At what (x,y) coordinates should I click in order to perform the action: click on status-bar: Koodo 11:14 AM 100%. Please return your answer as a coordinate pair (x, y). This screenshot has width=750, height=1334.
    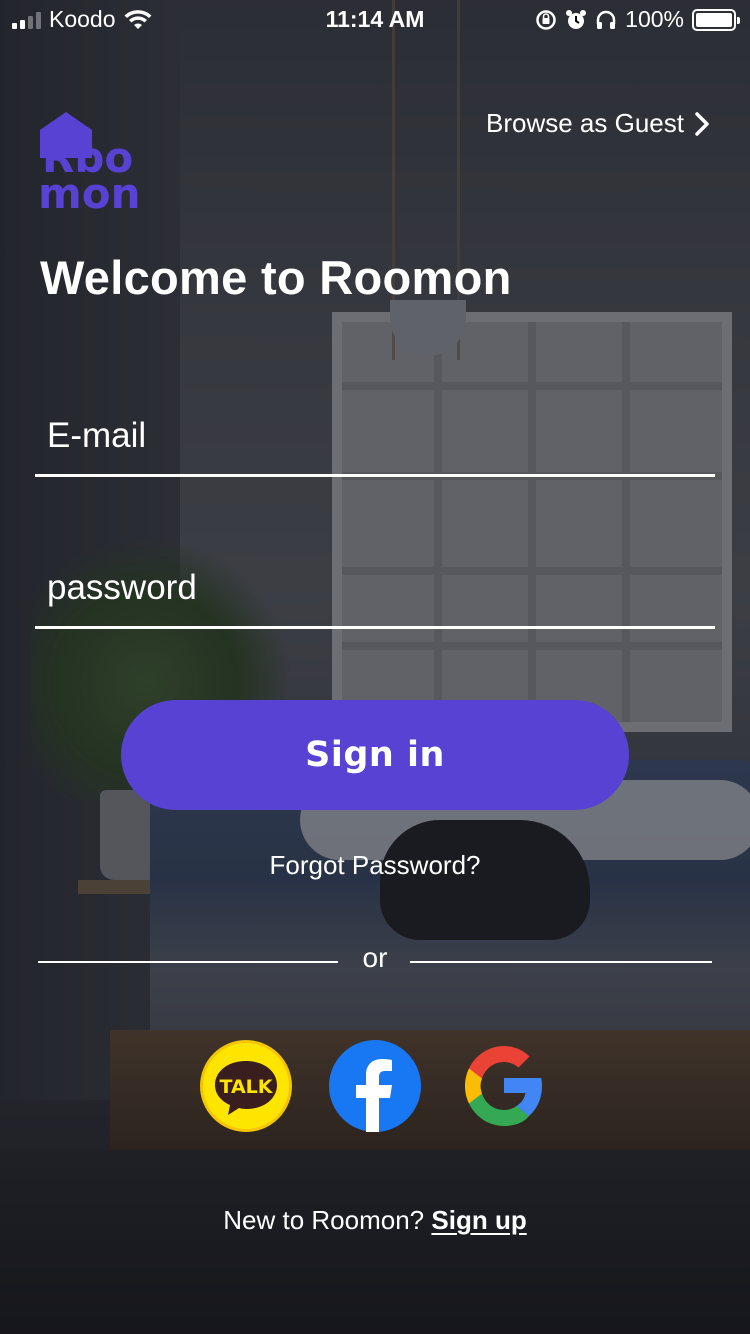
    Looking at the image, I should click on (375, 20).